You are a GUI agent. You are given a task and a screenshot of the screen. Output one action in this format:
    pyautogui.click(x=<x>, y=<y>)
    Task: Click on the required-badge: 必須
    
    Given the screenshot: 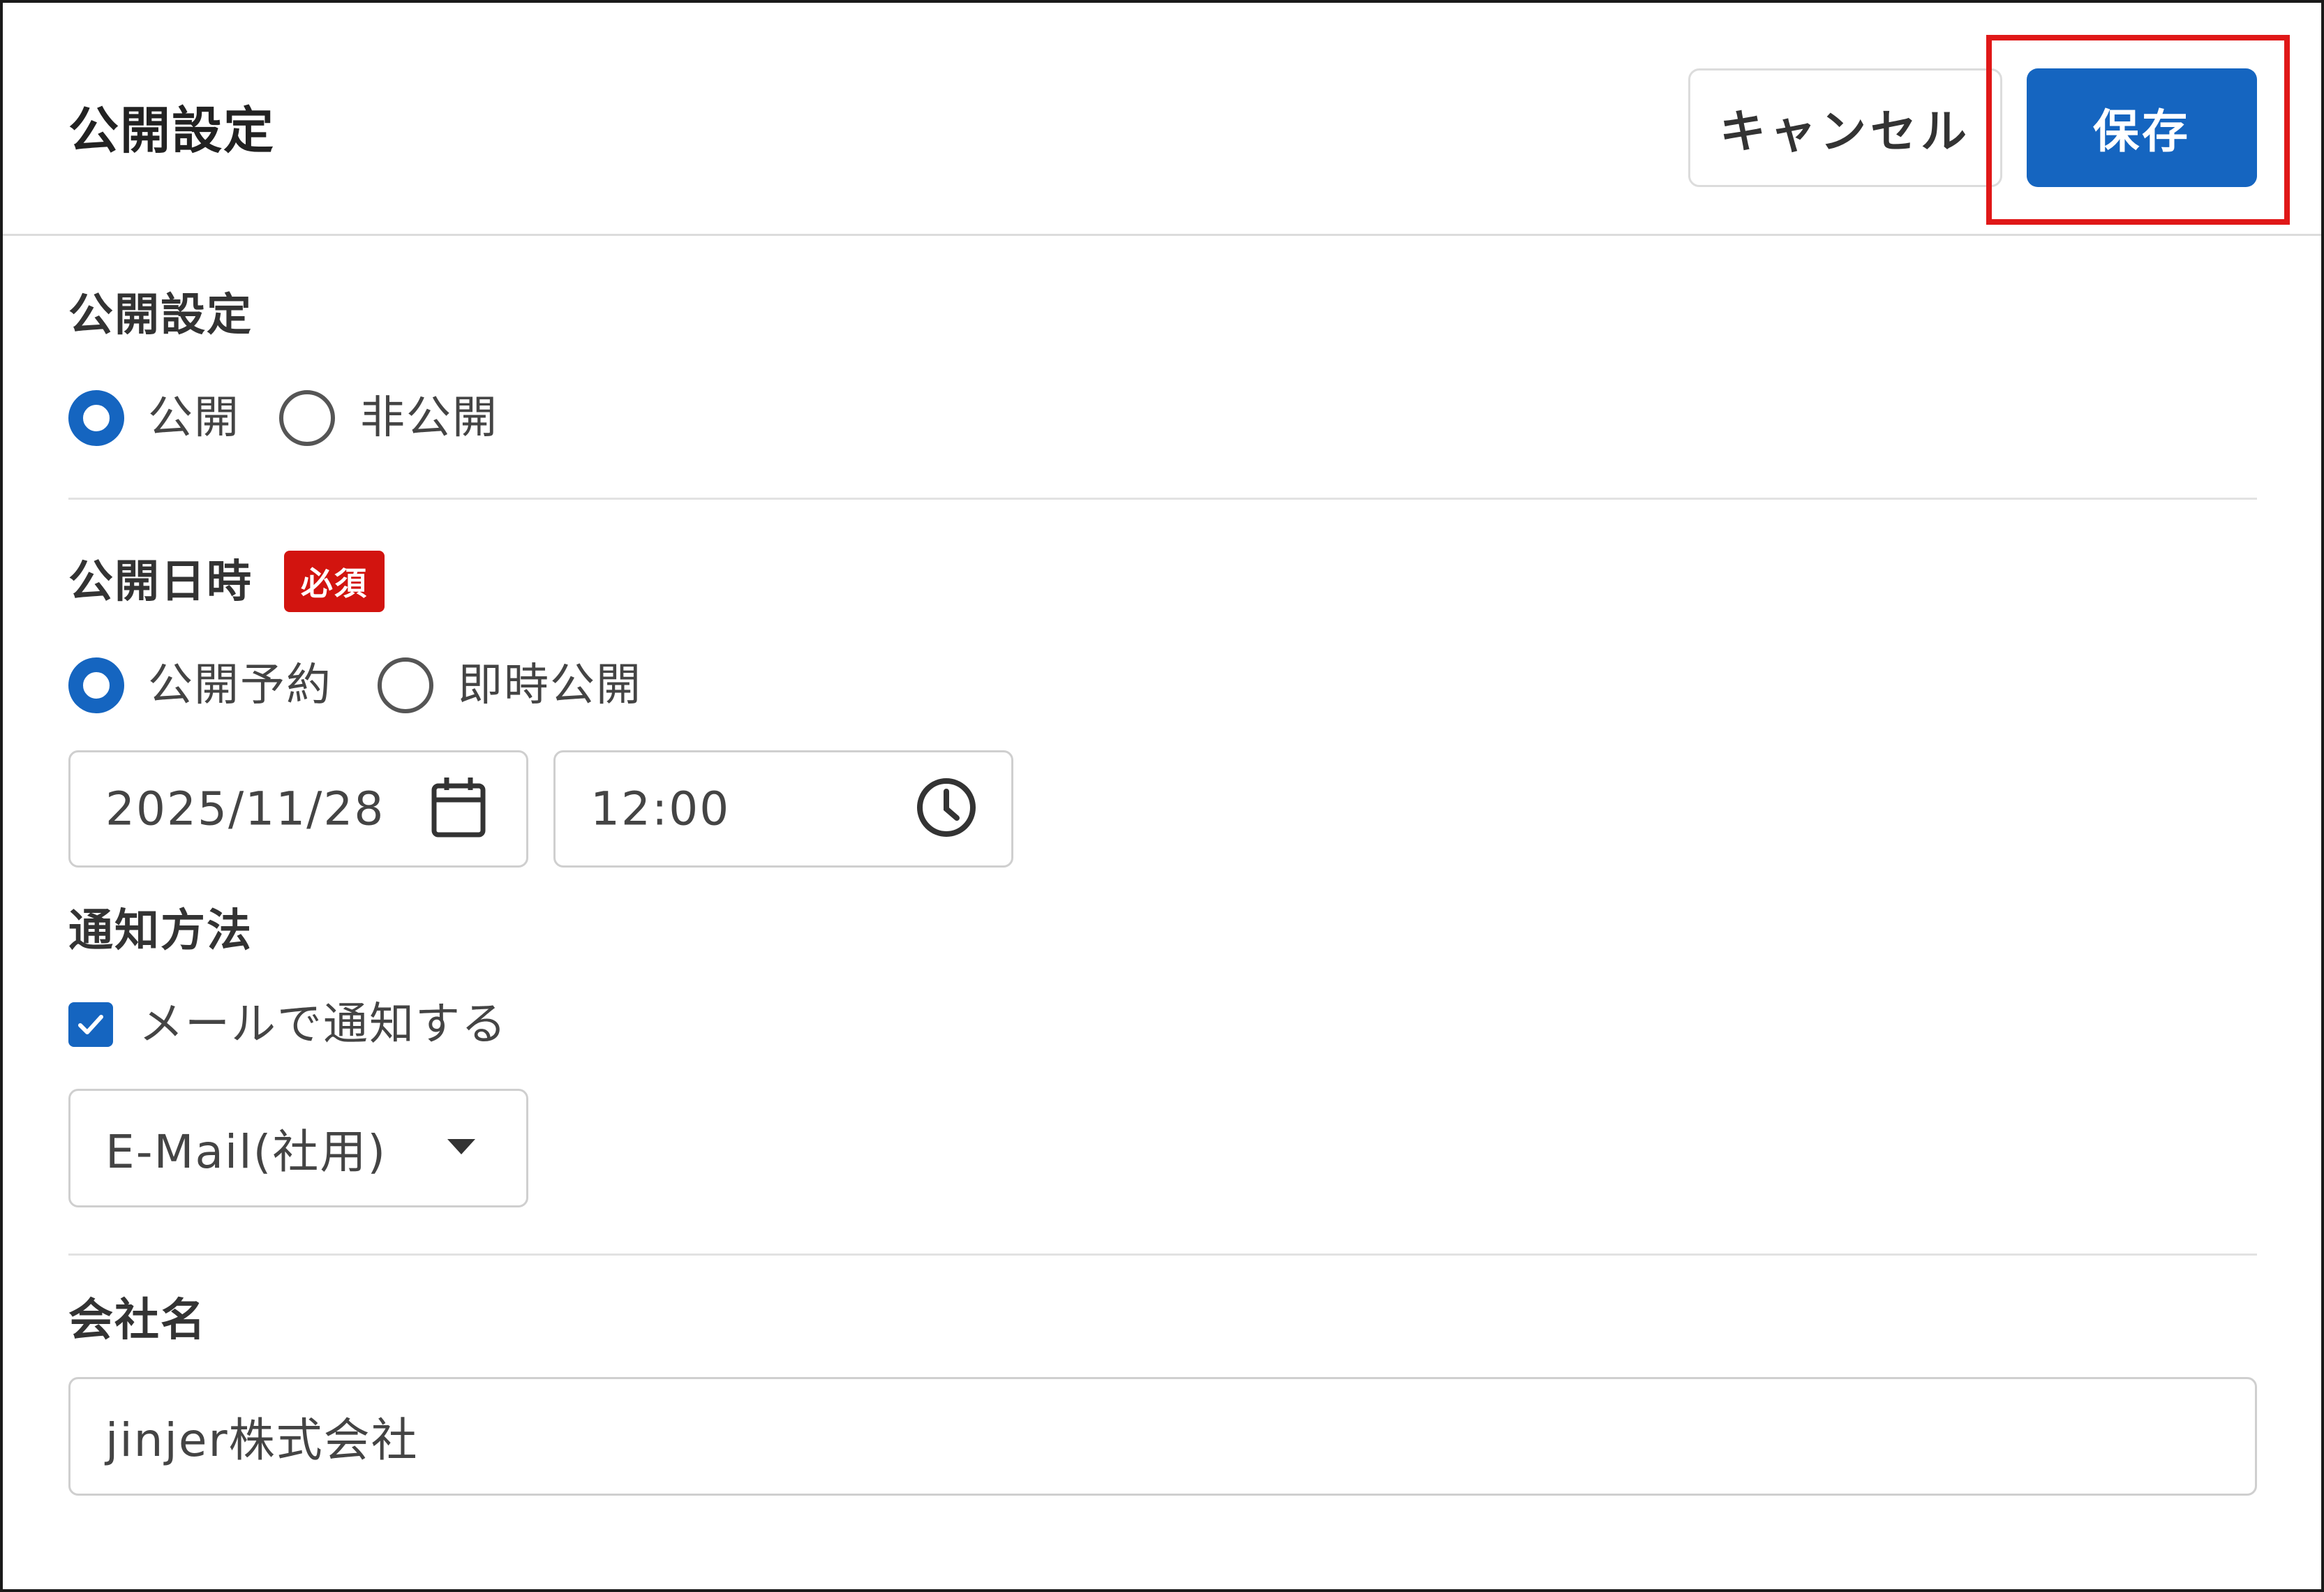 What is the action you would take?
    pyautogui.click(x=334, y=582)
    